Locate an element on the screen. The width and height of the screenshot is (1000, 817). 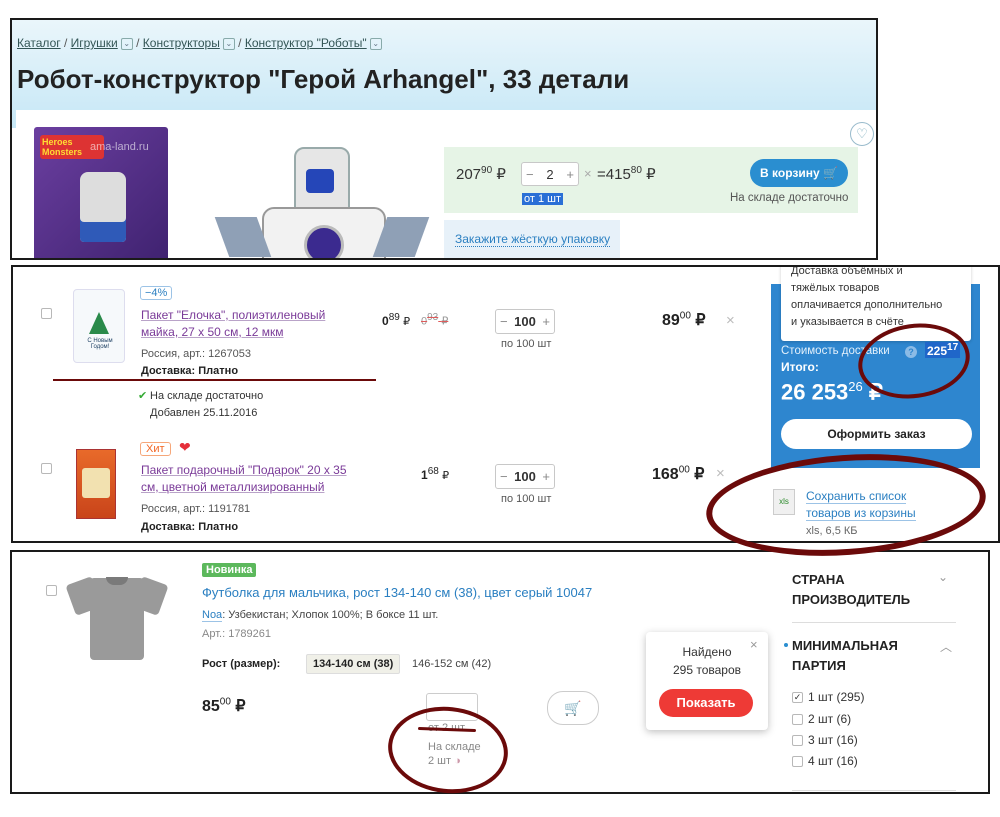
check-icon: ✔ is located at coordinates (143, 396).